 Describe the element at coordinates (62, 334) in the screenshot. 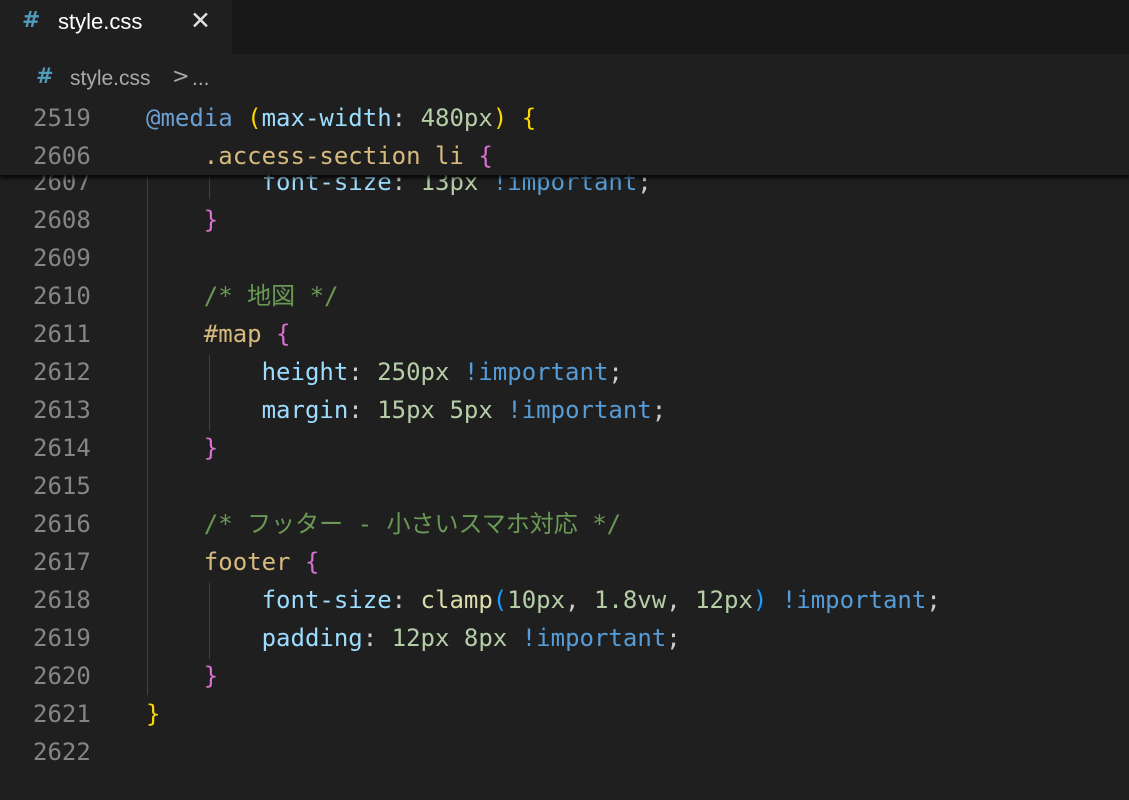

I see `line-number: 2611` at that location.